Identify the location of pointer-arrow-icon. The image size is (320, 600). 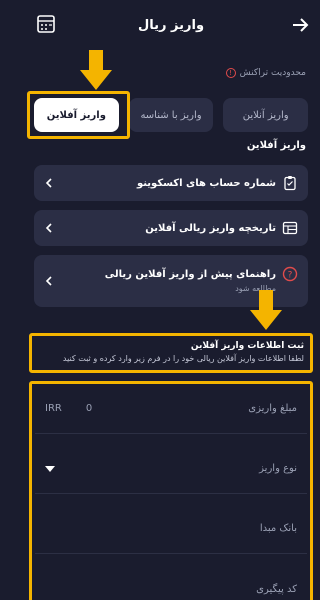
(96, 70).